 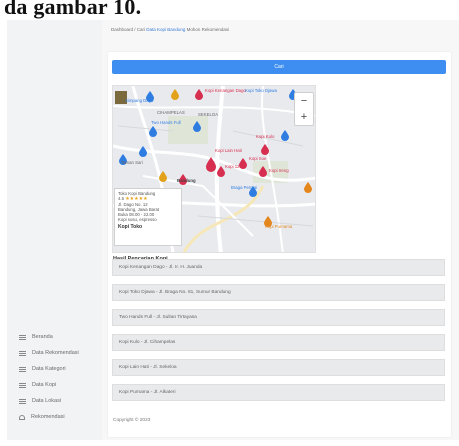 What do you see at coordinates (73, 9) in the screenshot?
I see `figure-caption: da gambar 10.` at bounding box center [73, 9].